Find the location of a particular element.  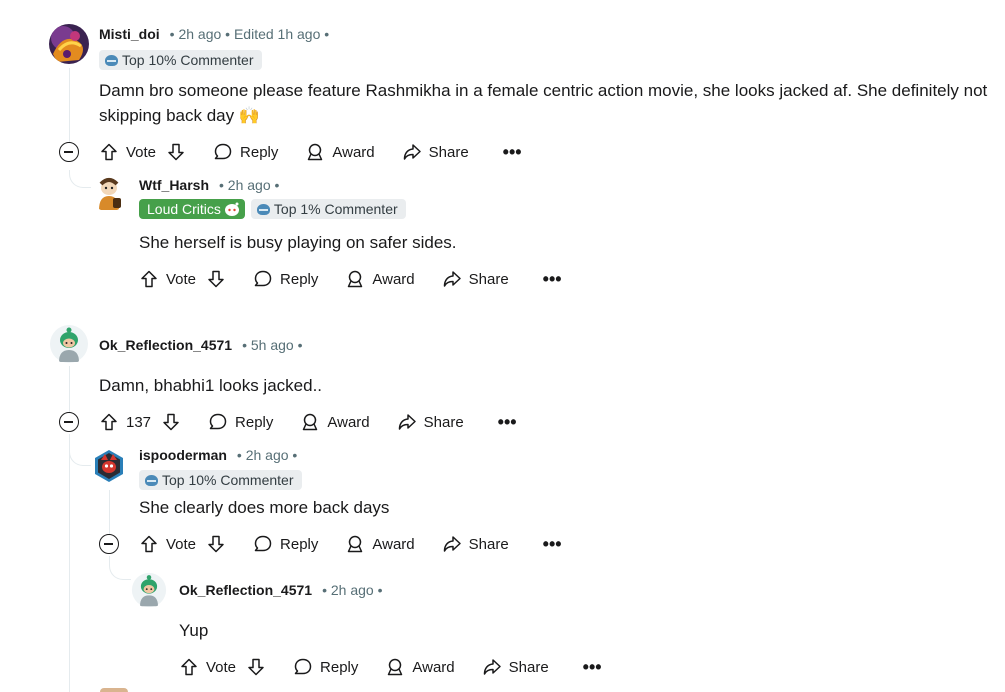

snoo-flair-icon is located at coordinates (231, 209).